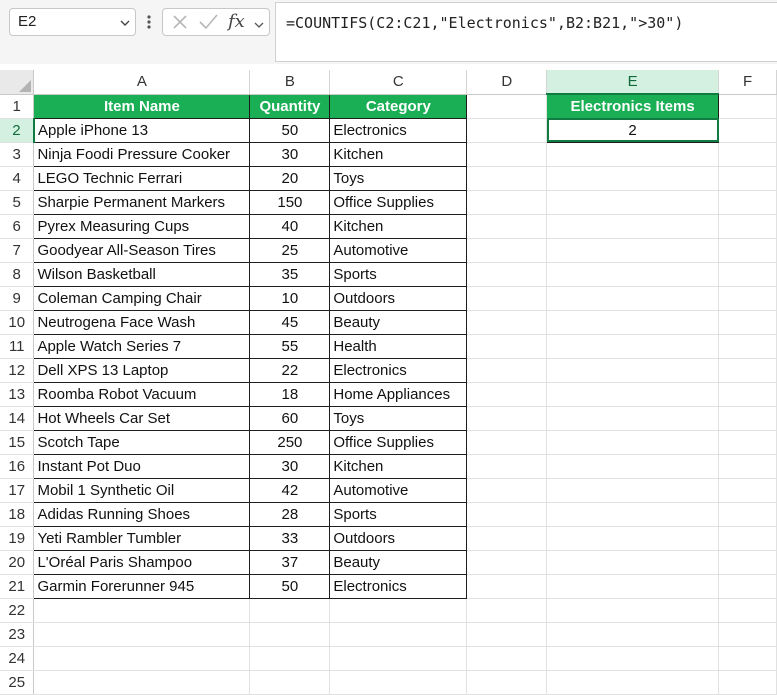 This screenshot has height=695, width=777. I want to click on cell-item-name: Apple iPhone 13, so click(142, 130).